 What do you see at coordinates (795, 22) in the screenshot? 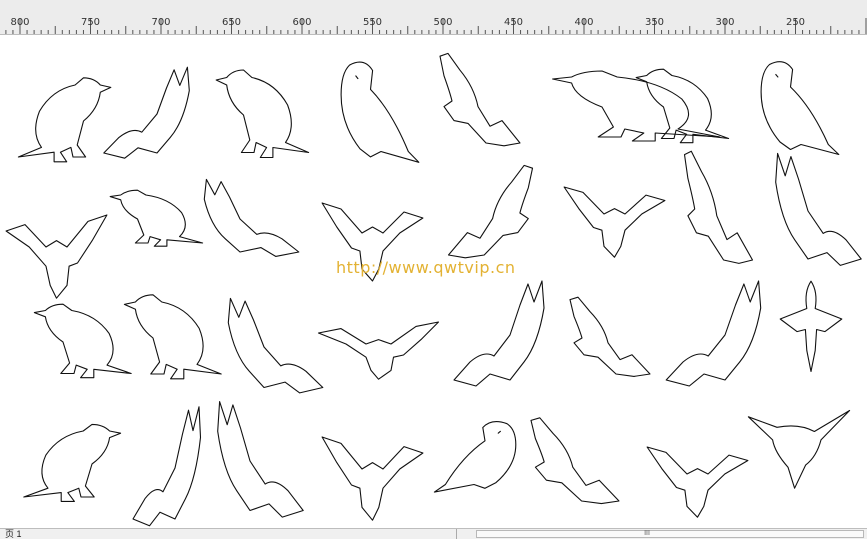
I see `ruler-label: 250` at bounding box center [795, 22].